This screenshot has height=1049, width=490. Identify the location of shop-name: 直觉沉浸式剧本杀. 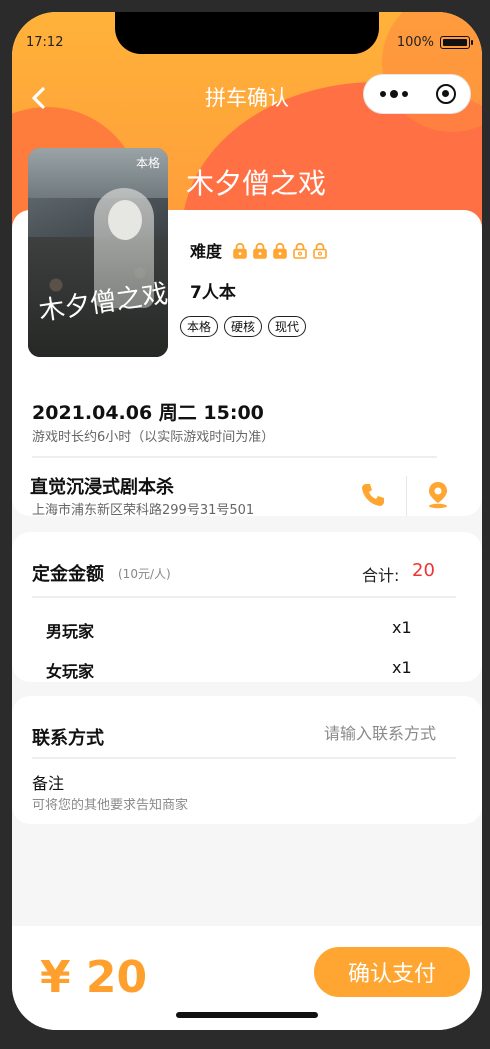
(102, 487).